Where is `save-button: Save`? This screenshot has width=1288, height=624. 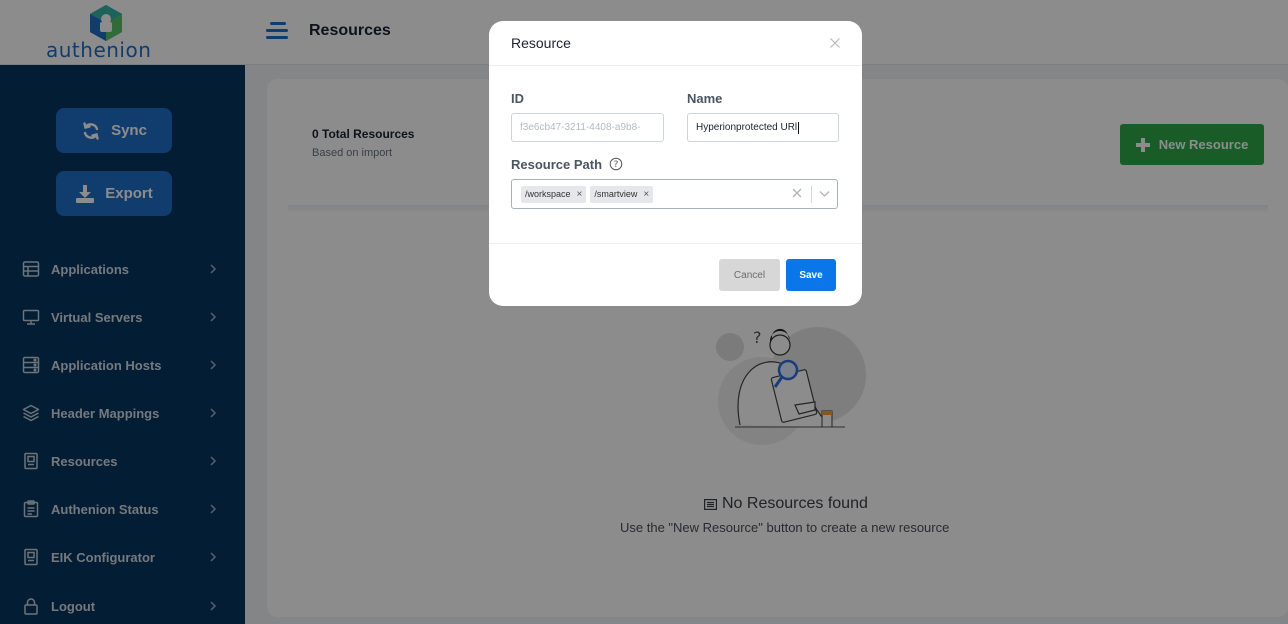 save-button: Save is located at coordinates (811, 275).